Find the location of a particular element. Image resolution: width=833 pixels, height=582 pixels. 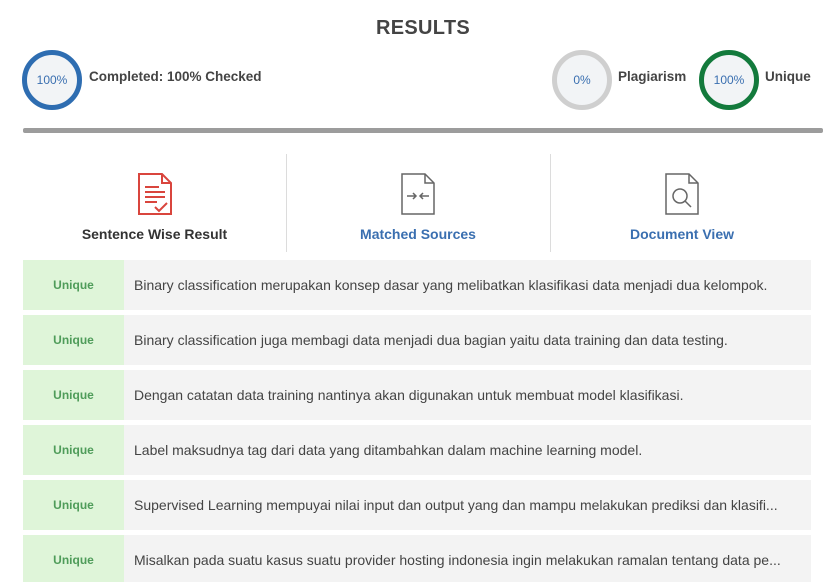

unique-value: 100% is located at coordinates (729, 80).